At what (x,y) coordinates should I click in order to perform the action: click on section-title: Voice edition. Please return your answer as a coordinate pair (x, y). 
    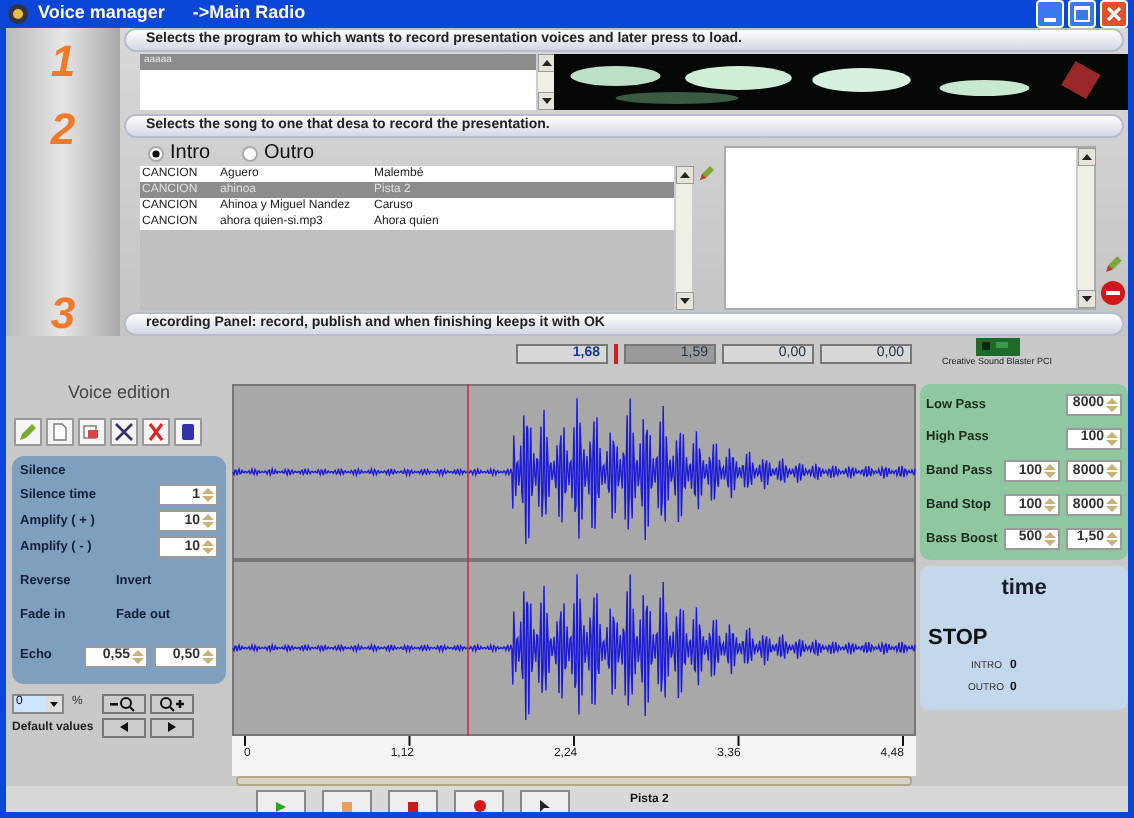
    Looking at the image, I should click on (119, 393).